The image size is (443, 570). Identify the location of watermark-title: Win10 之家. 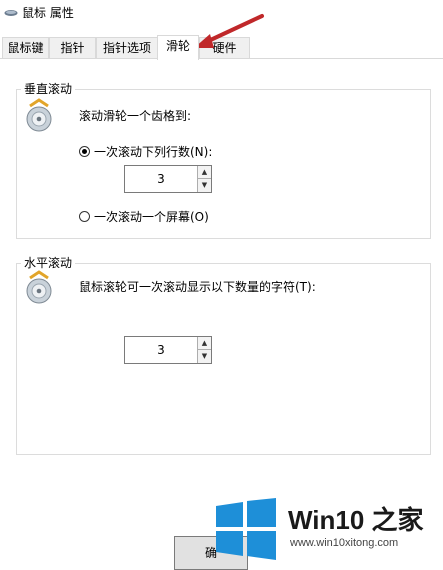
(356, 520).